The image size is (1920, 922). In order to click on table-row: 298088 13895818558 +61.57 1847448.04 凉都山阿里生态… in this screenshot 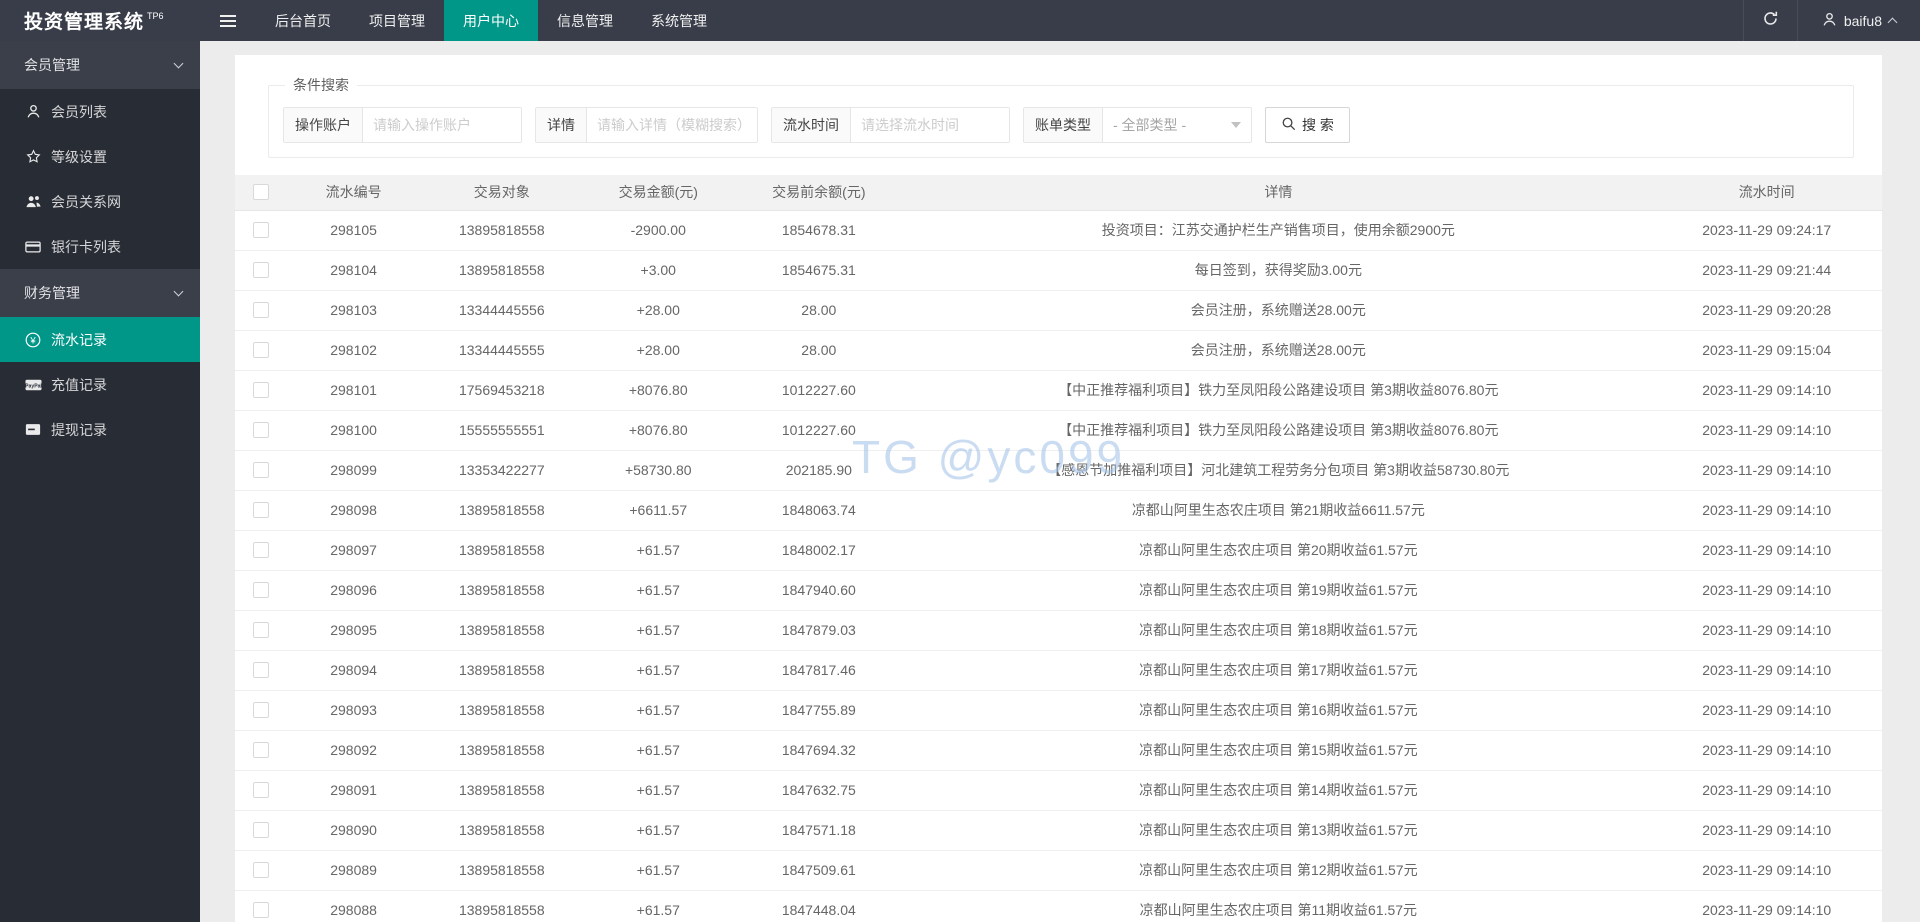, I will do `click(1058, 906)`.